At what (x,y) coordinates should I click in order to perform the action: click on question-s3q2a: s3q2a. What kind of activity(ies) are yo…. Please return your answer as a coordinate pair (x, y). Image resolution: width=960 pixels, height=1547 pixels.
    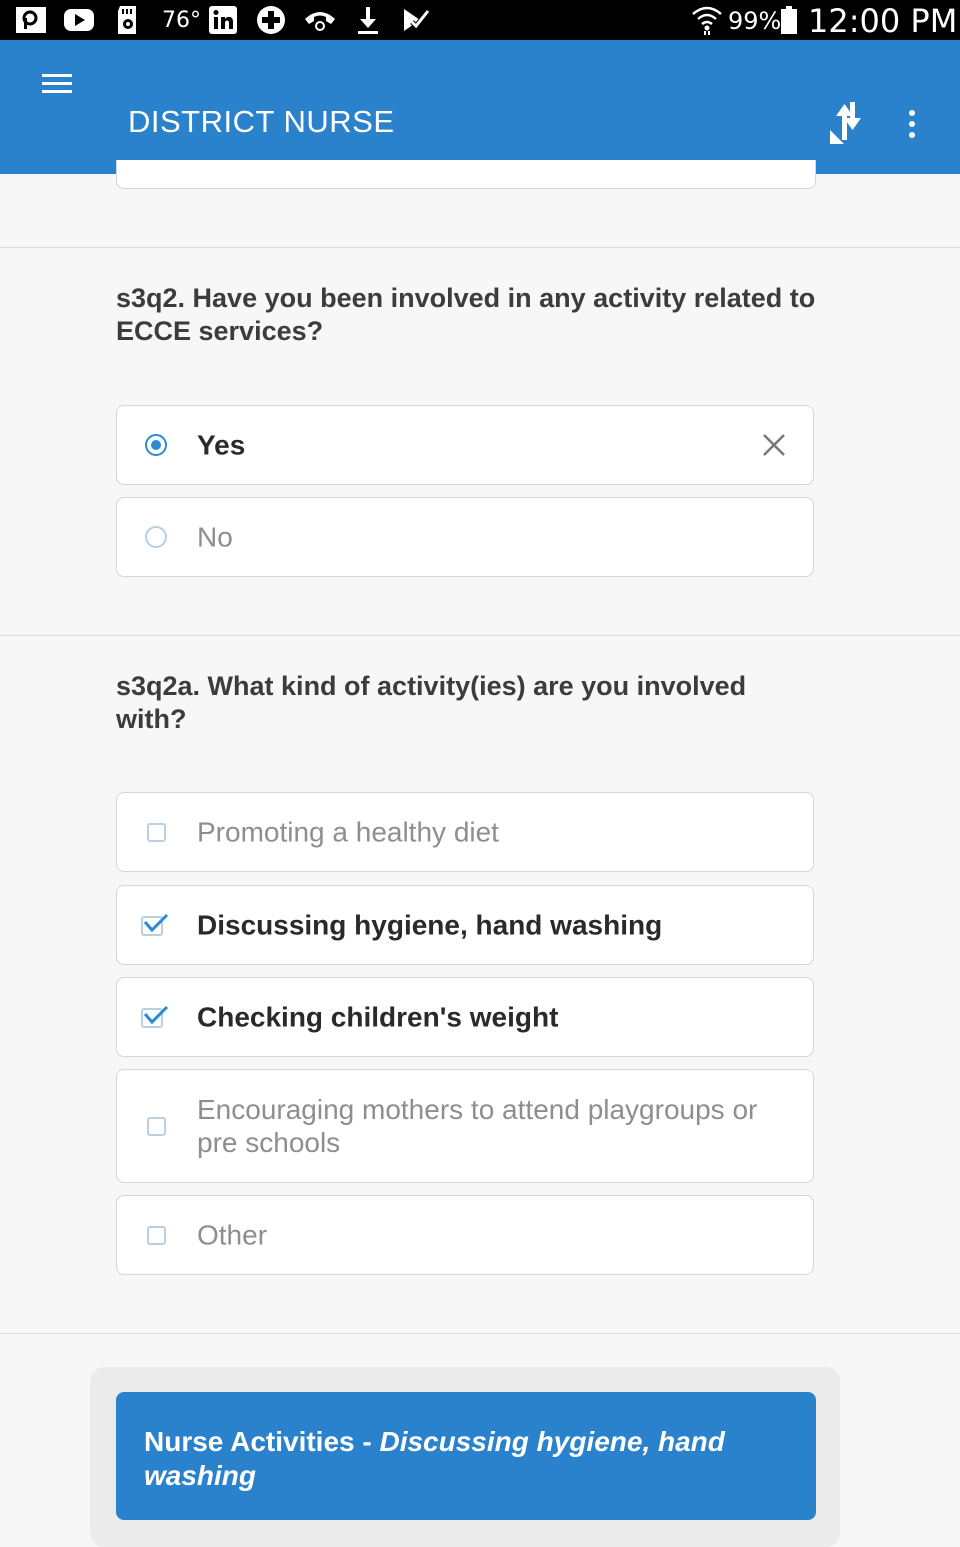
    Looking at the image, I should click on (431, 702).